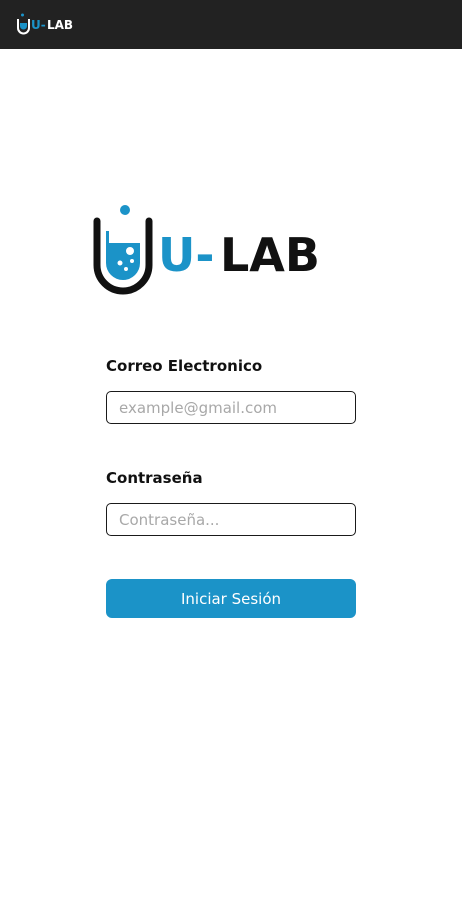 This screenshot has height=916, width=462. I want to click on logo-prefix: U-, so click(186, 255).